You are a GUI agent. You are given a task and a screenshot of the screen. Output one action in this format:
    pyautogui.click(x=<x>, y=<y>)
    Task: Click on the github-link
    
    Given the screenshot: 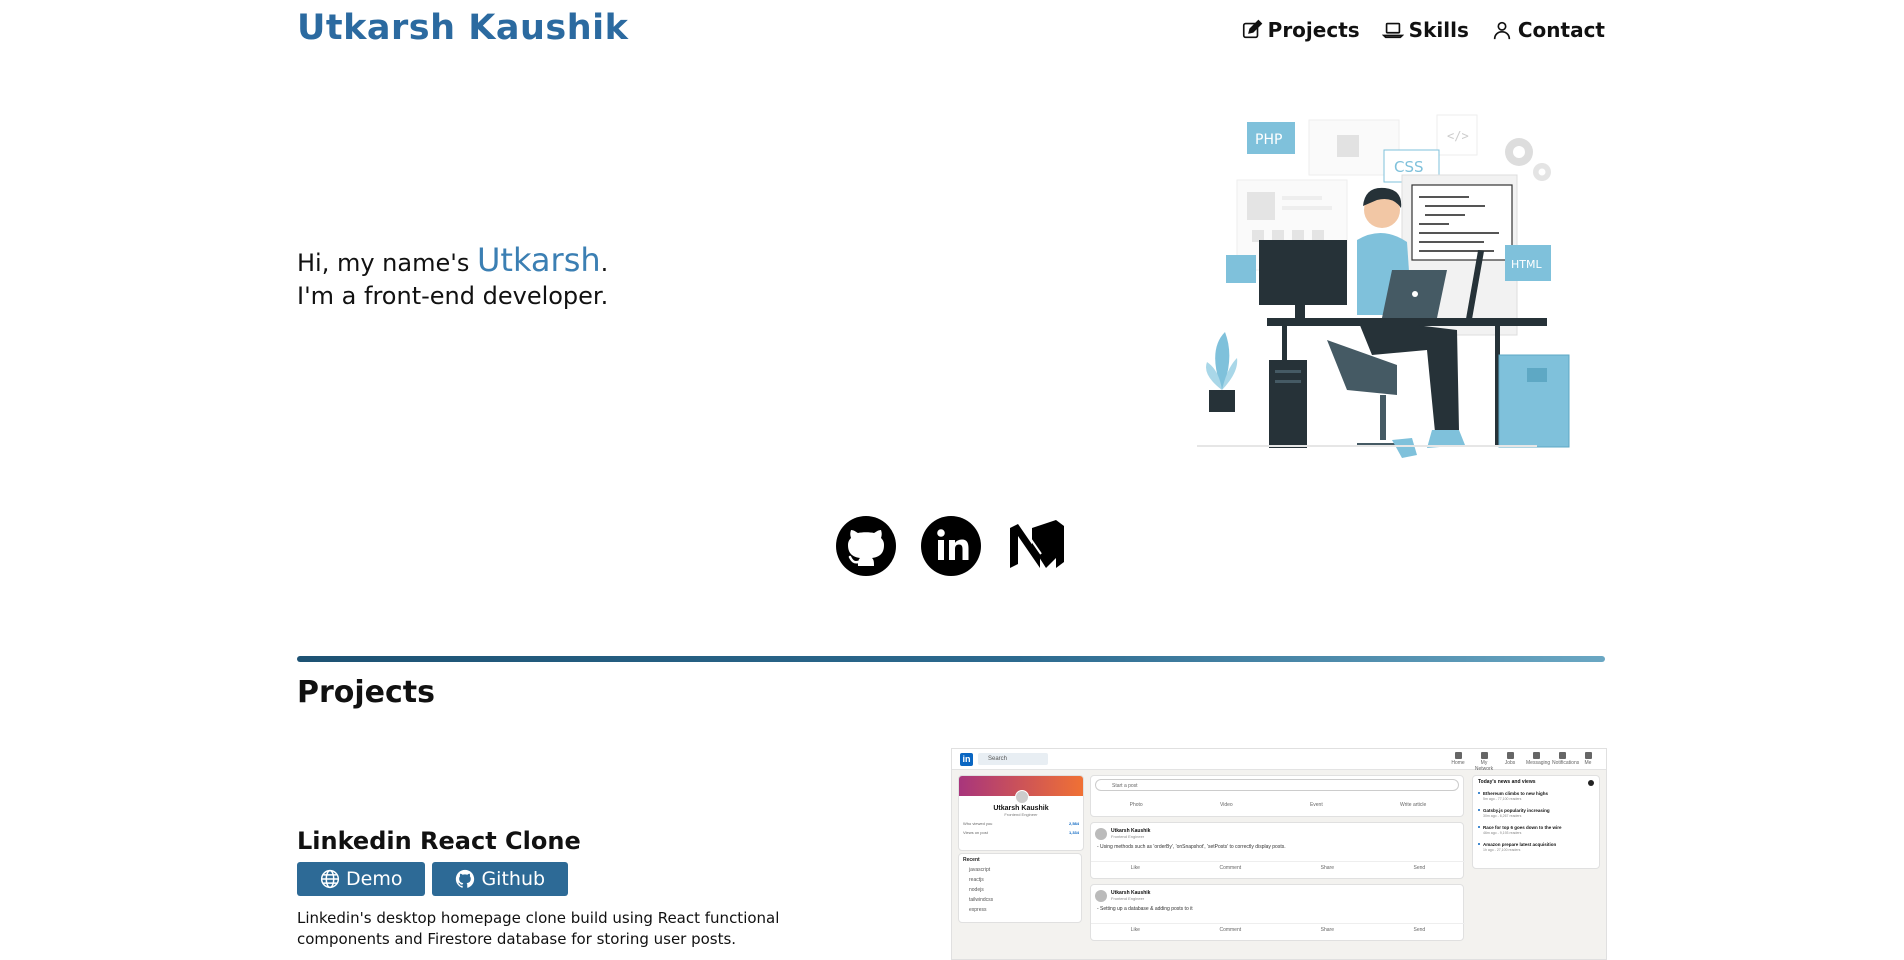 What is the action you would take?
    pyautogui.click(x=866, y=546)
    